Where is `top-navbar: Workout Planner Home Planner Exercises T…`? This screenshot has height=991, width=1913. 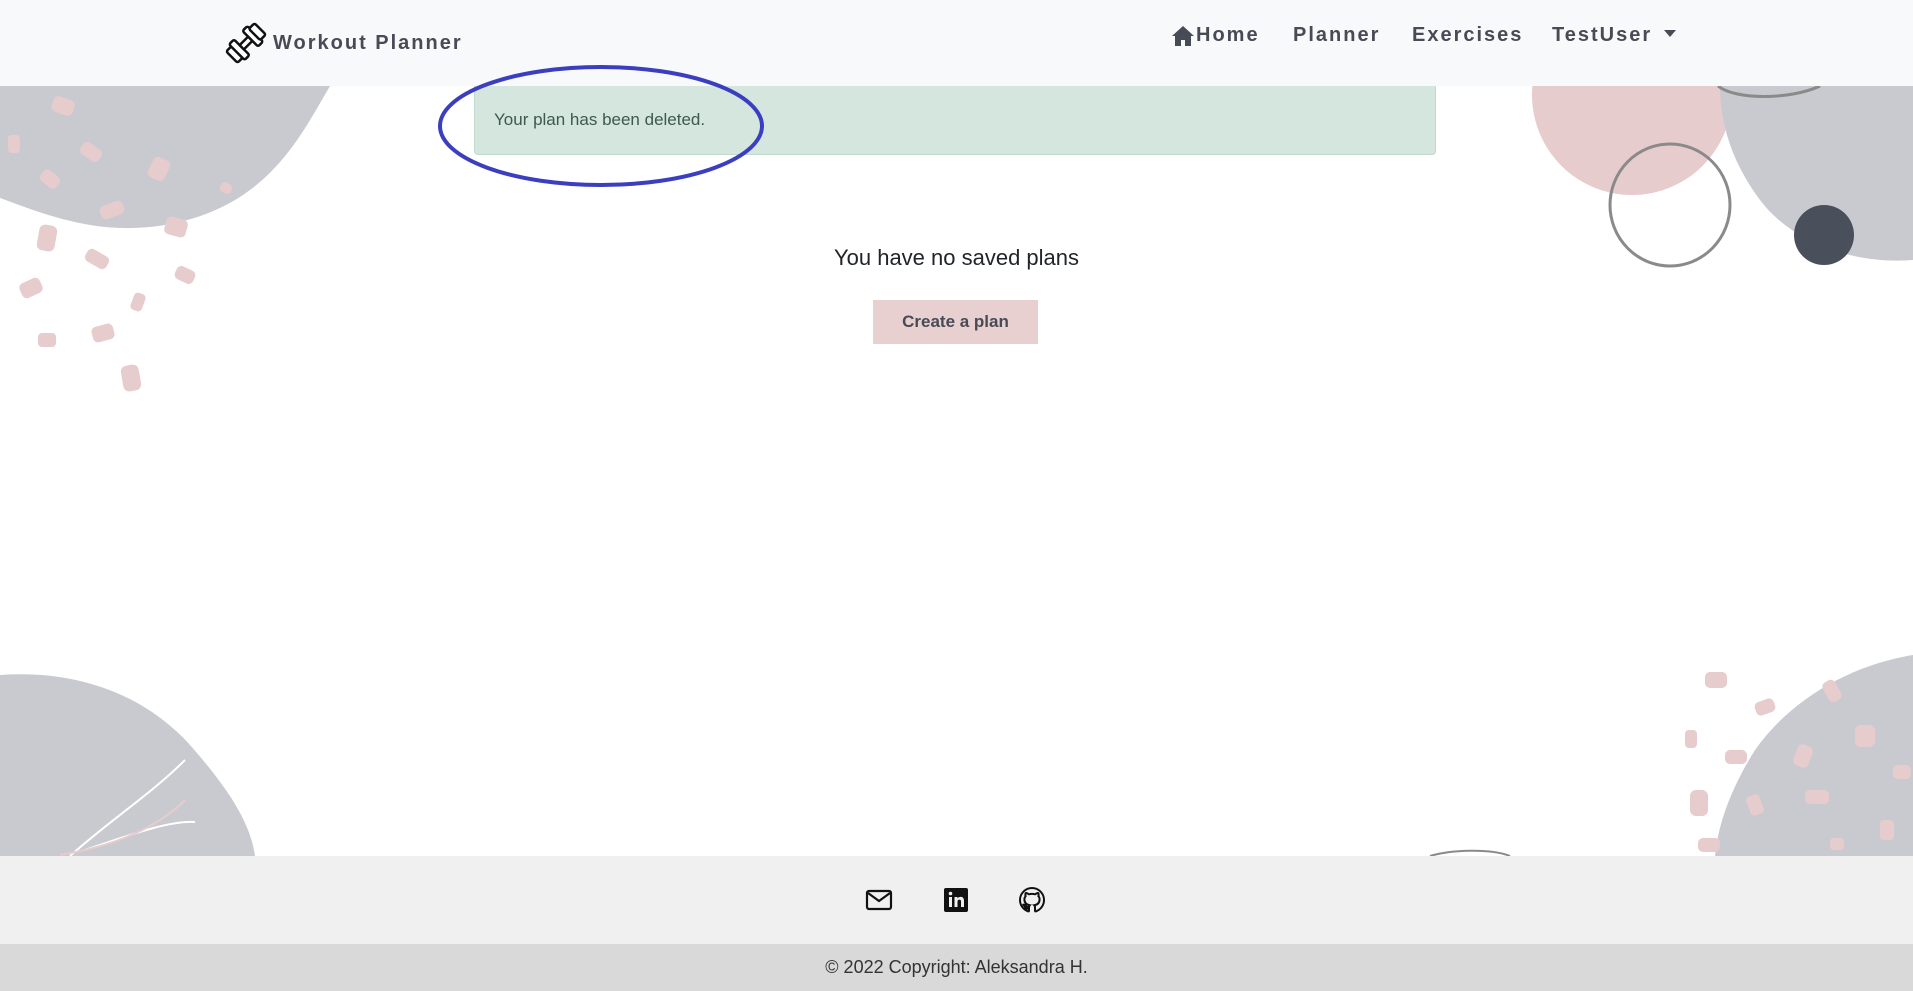
top-navbar: Workout Planner Home Planner Exercises T… is located at coordinates (956, 43).